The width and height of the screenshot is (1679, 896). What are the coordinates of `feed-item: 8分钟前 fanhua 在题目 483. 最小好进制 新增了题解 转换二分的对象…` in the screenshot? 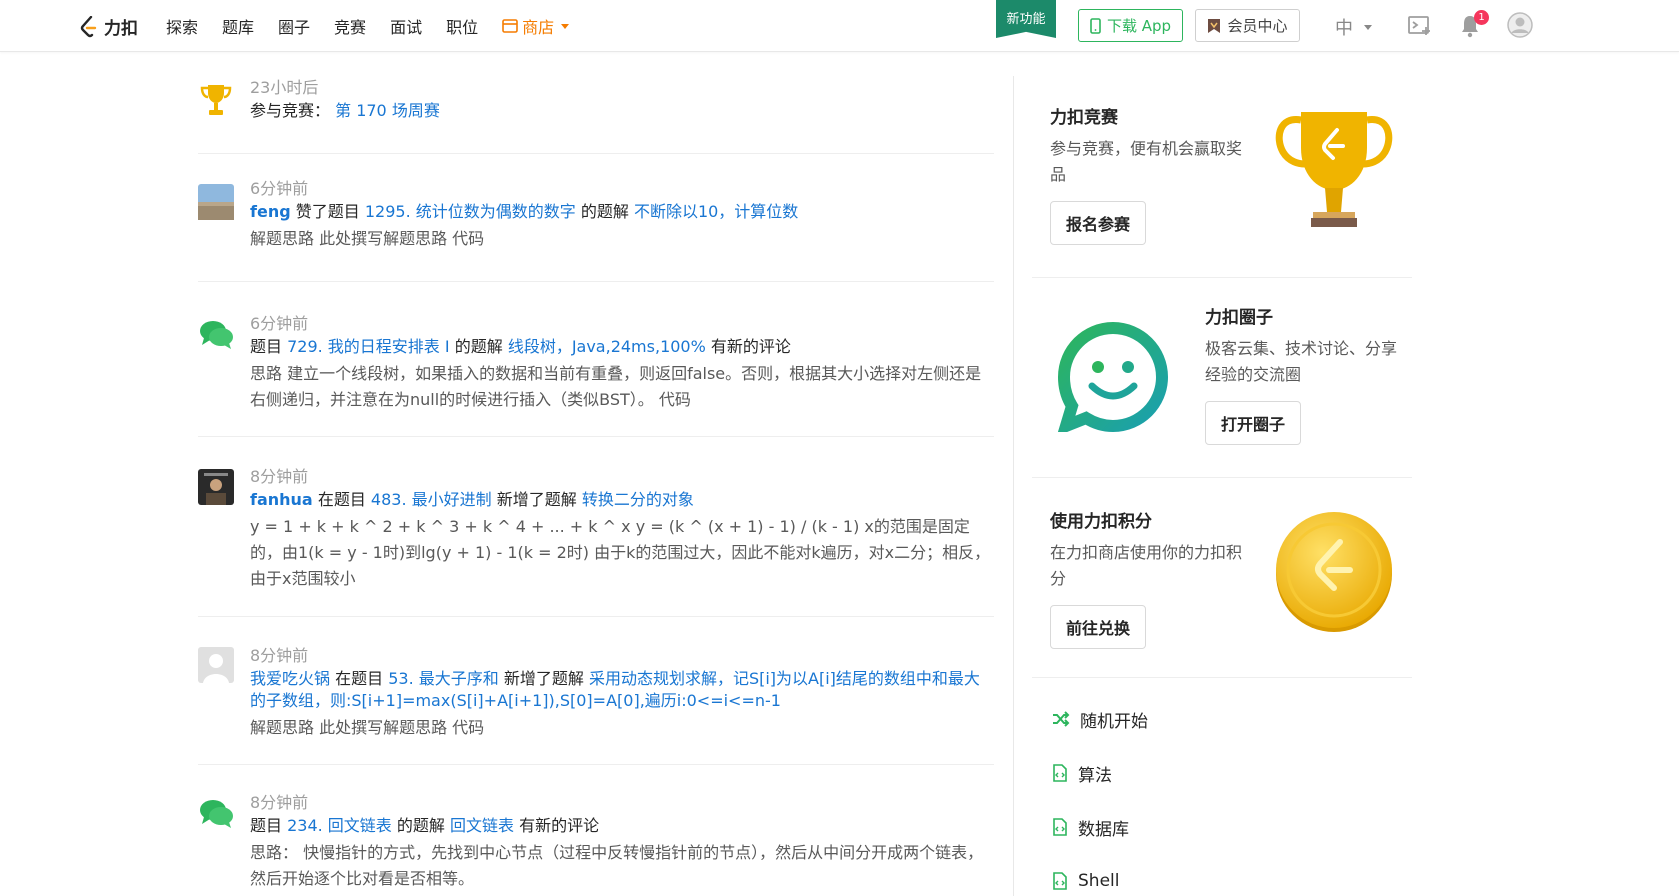 It's located at (596, 527).